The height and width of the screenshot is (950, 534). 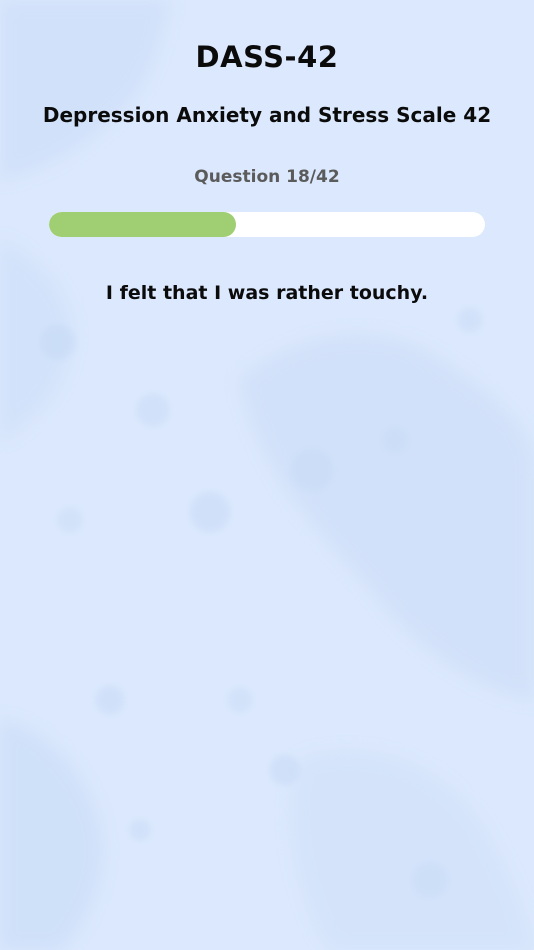 What do you see at coordinates (267, 115) in the screenshot?
I see `app-subtitle: Depression Anxiety and Stress Scale 42` at bounding box center [267, 115].